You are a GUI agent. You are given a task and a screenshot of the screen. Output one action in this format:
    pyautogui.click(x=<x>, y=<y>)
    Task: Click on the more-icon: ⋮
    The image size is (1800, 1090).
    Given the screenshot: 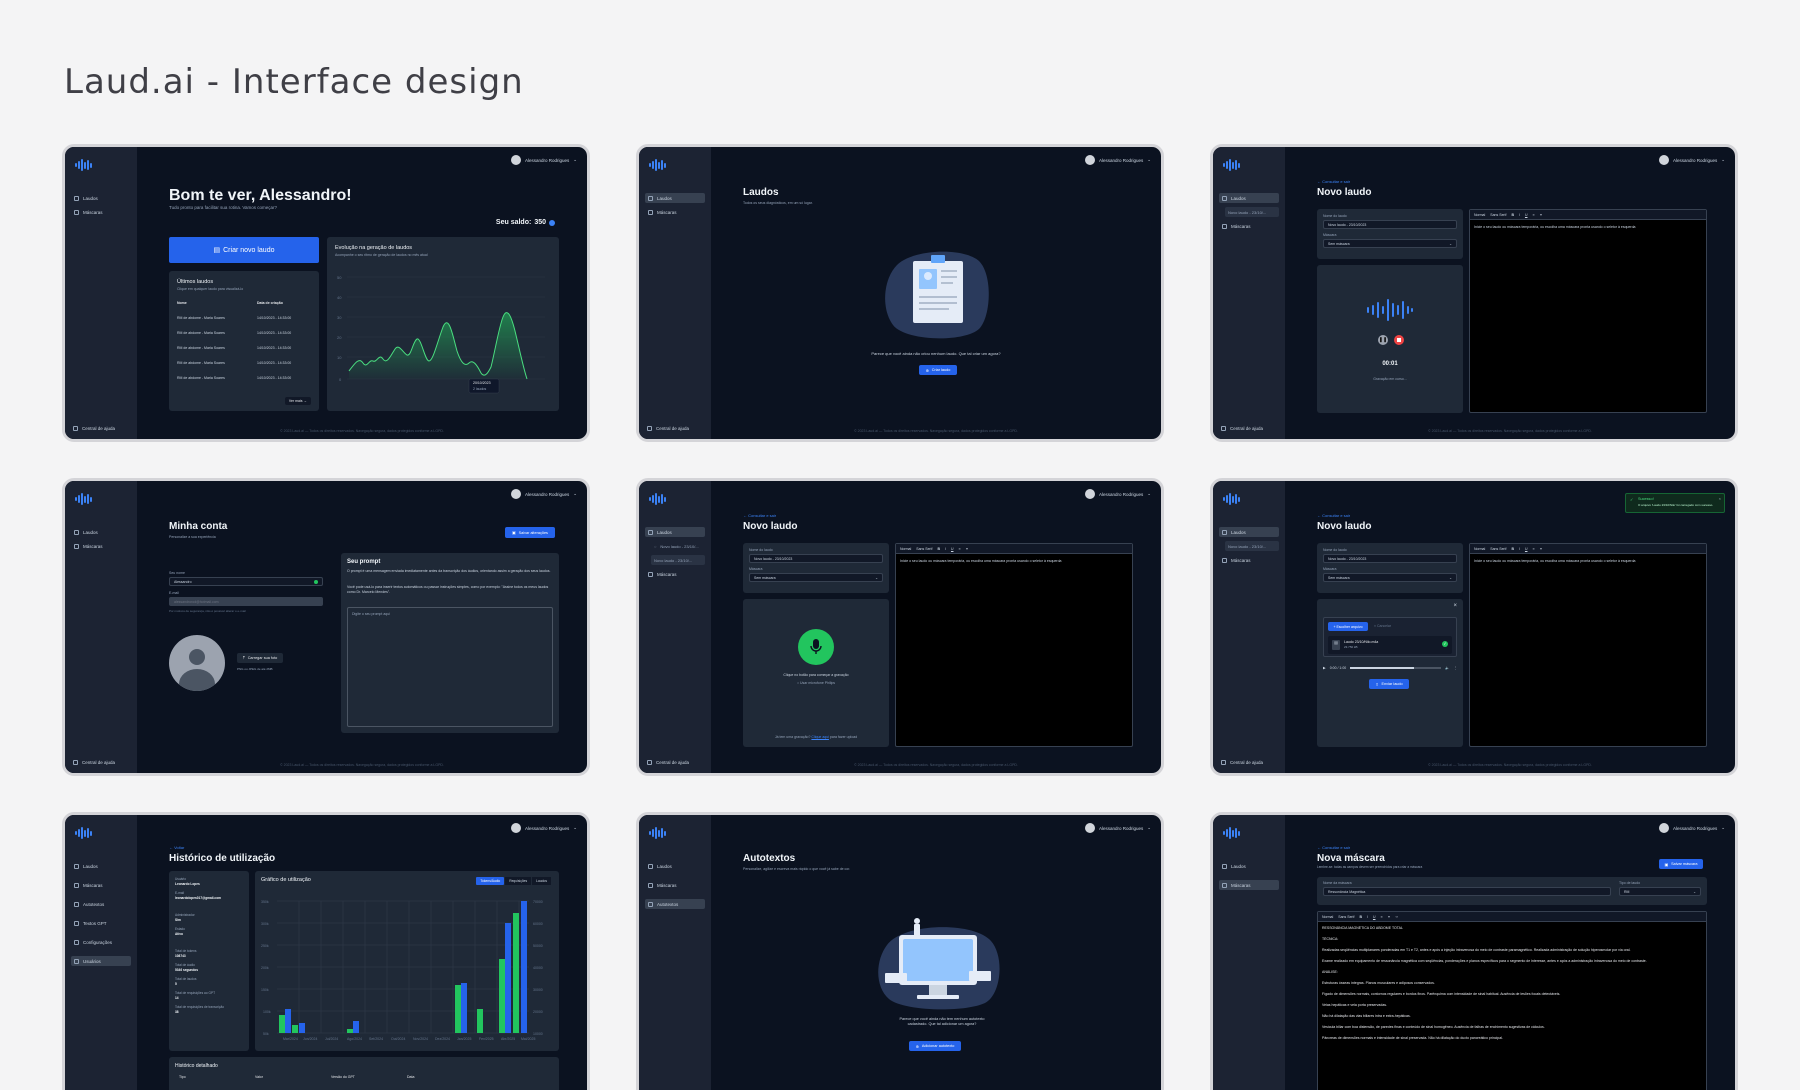 What is the action you would take?
    pyautogui.click(x=1456, y=668)
    